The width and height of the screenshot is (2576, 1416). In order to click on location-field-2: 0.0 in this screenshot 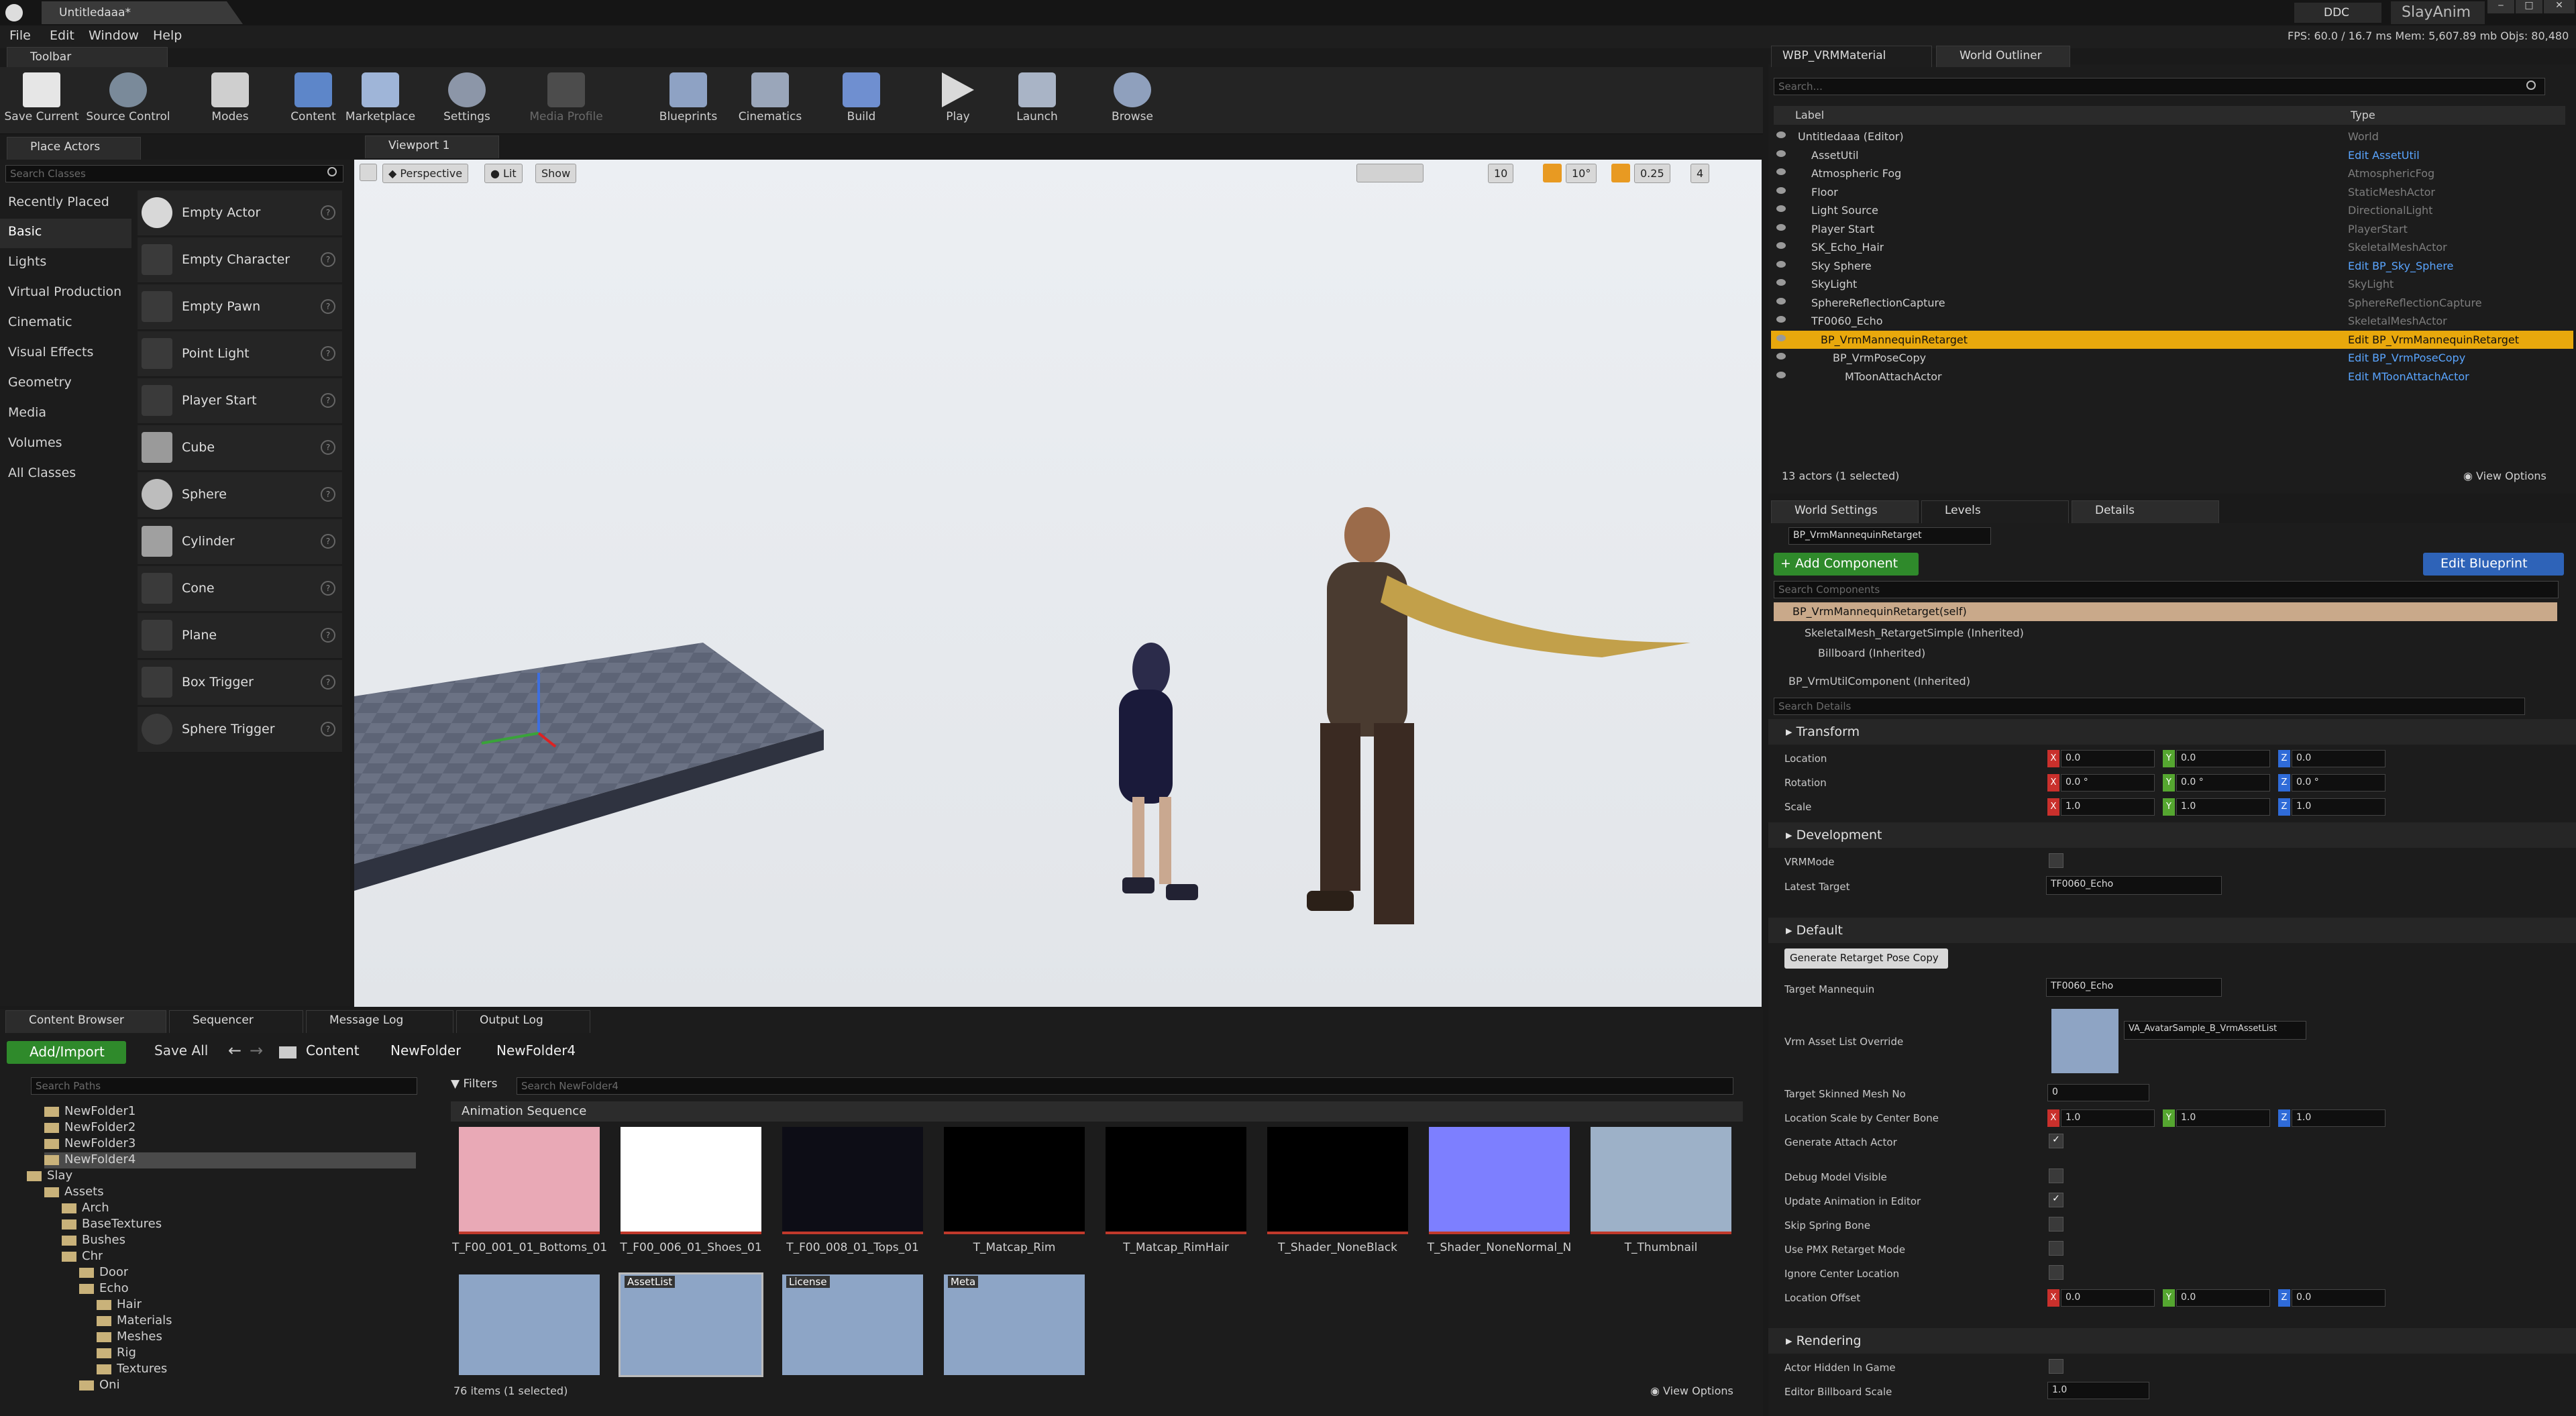, I will do `click(2338, 758)`.